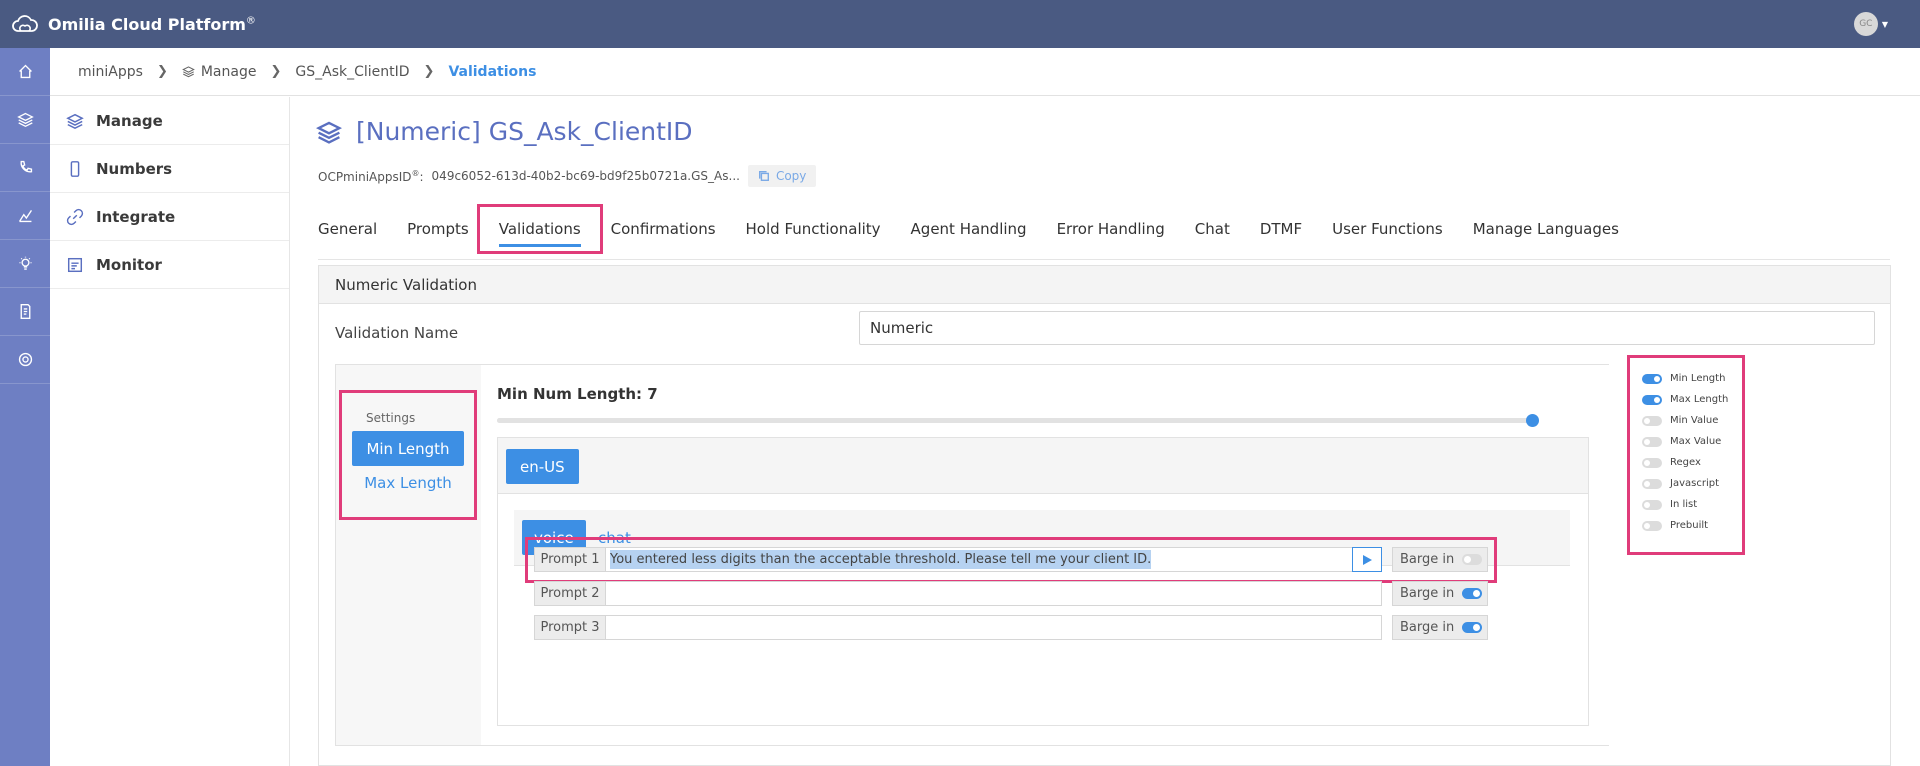  What do you see at coordinates (1104, 285) in the screenshot?
I see `panel-title: Numeric Validation` at bounding box center [1104, 285].